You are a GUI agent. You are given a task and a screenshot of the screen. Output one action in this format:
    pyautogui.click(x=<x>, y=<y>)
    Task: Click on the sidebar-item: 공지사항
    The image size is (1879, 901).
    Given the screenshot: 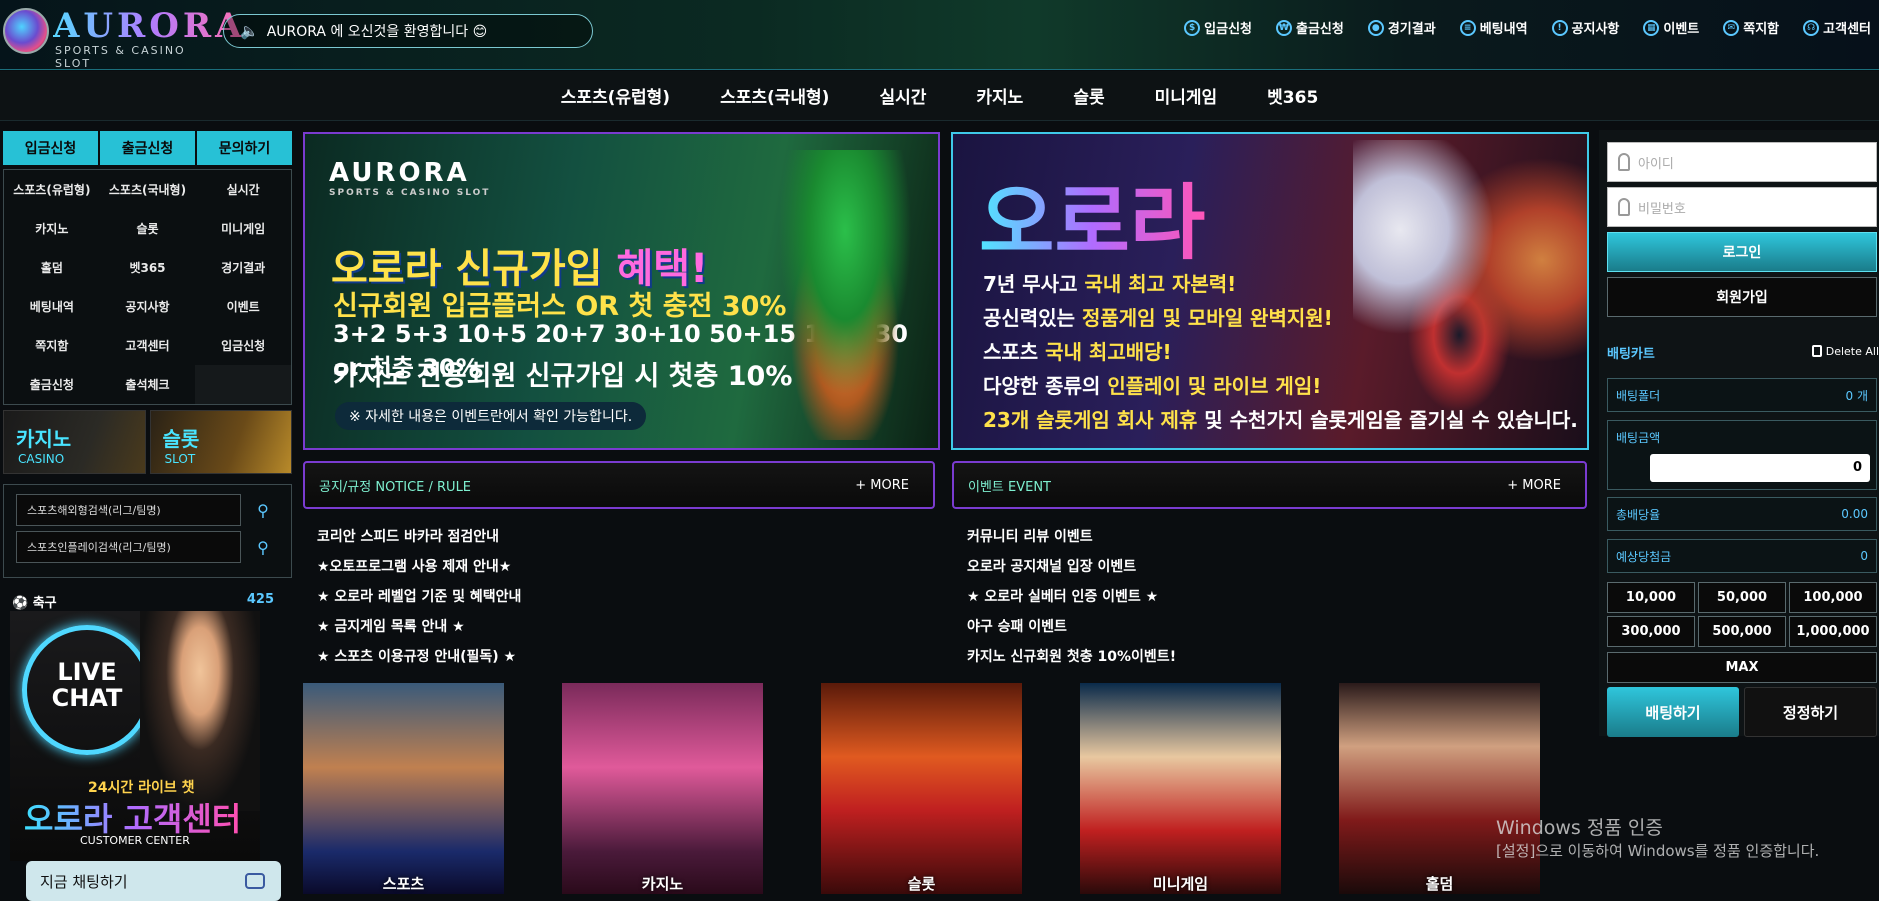 What is the action you would take?
    pyautogui.click(x=148, y=306)
    